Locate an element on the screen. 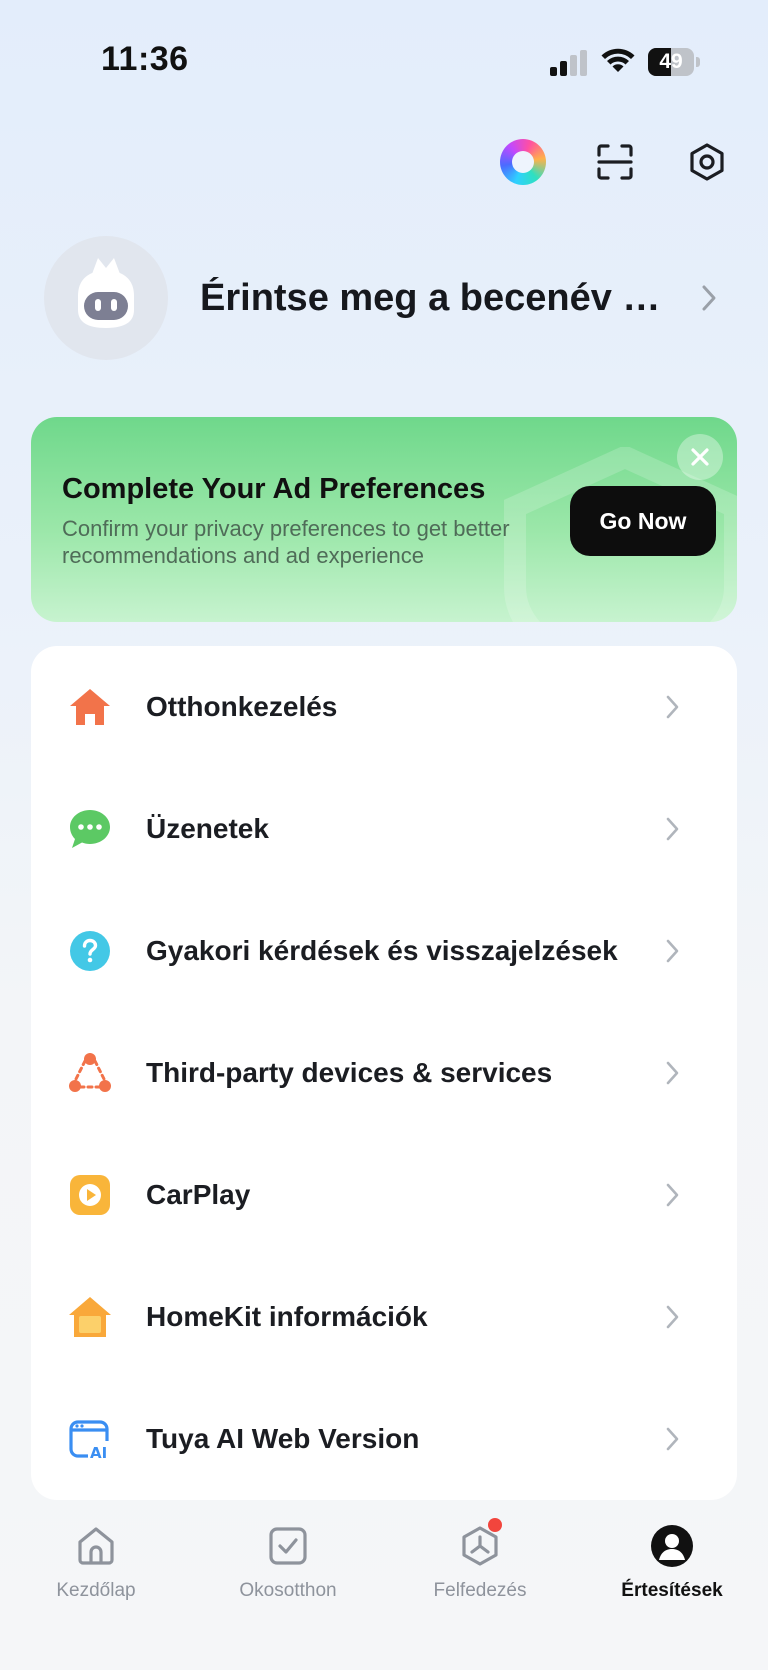  cellular-signal-icon is located at coordinates (568, 63).